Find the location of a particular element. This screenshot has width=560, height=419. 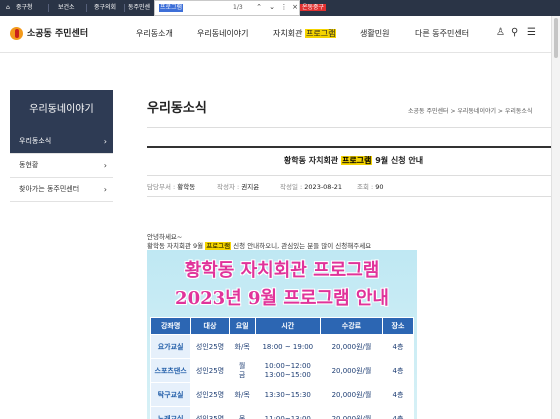

column-header: 대상 is located at coordinates (210, 326).